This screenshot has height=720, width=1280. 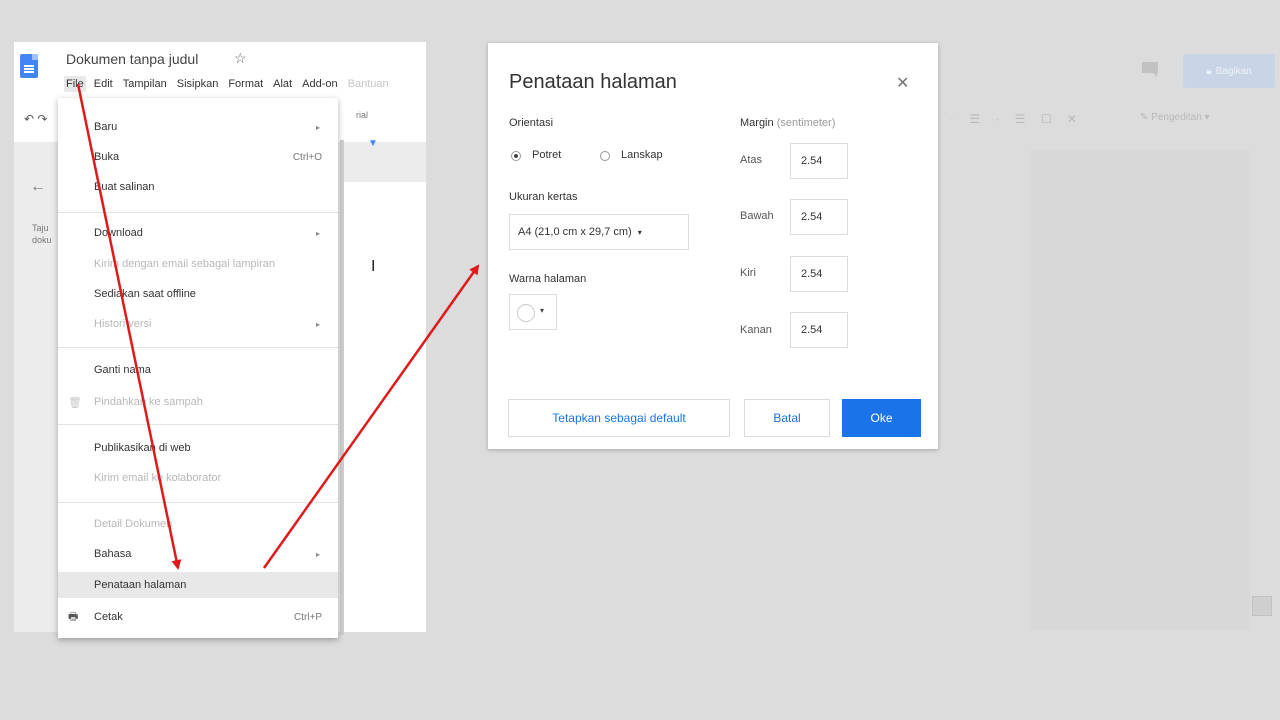 I want to click on menu-item-email-attachment: Kirim dengan email sebagai lampiran, so click(x=198, y=264).